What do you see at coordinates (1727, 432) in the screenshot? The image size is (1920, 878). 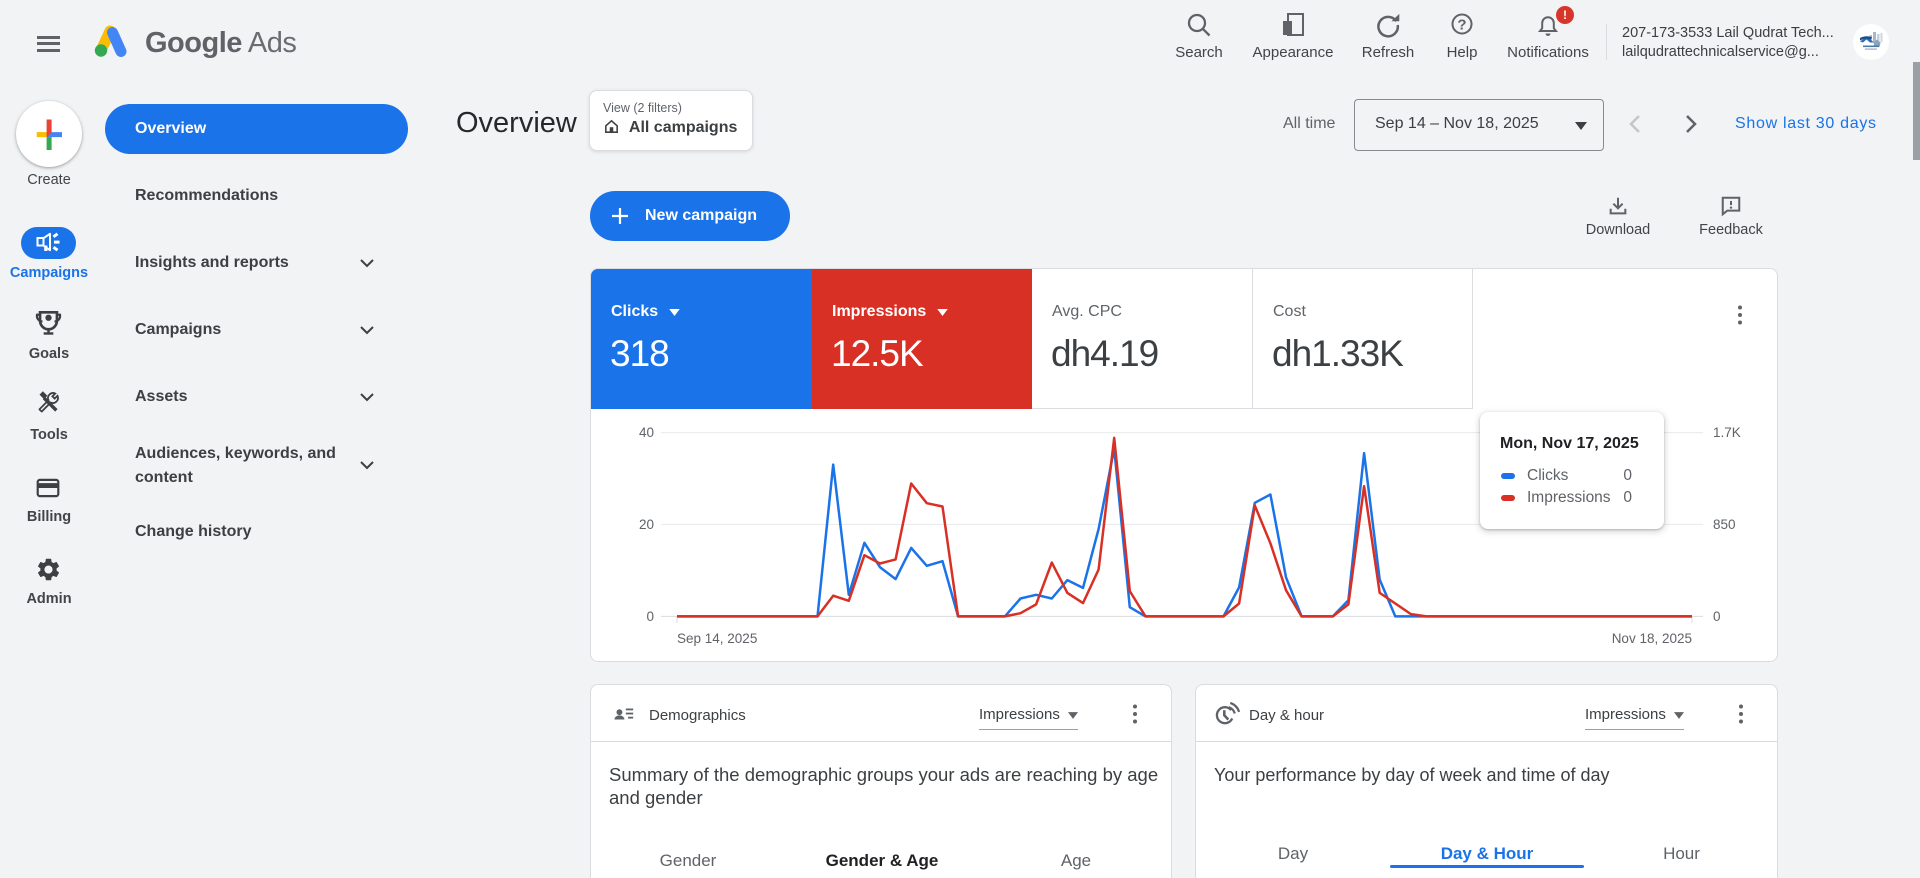 I see `svg-text: 1.7K` at bounding box center [1727, 432].